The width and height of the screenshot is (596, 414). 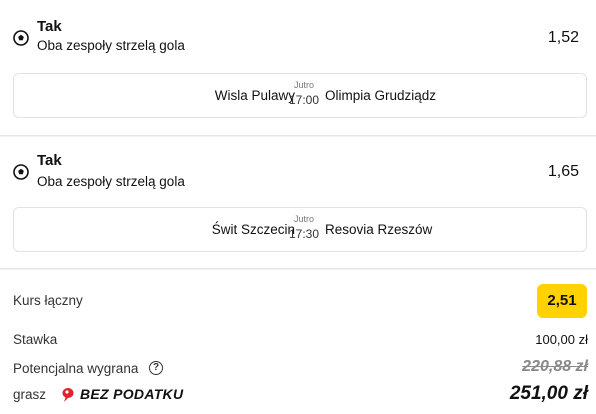 I want to click on potential-win-old: 220,88 zł, so click(x=555, y=366).